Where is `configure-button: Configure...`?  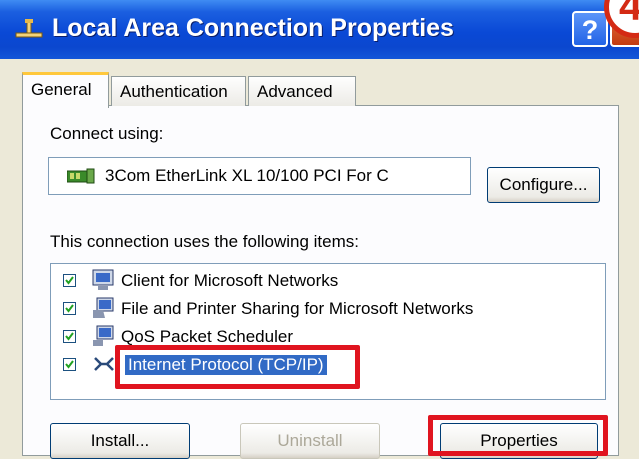 configure-button: Configure... is located at coordinates (543, 185).